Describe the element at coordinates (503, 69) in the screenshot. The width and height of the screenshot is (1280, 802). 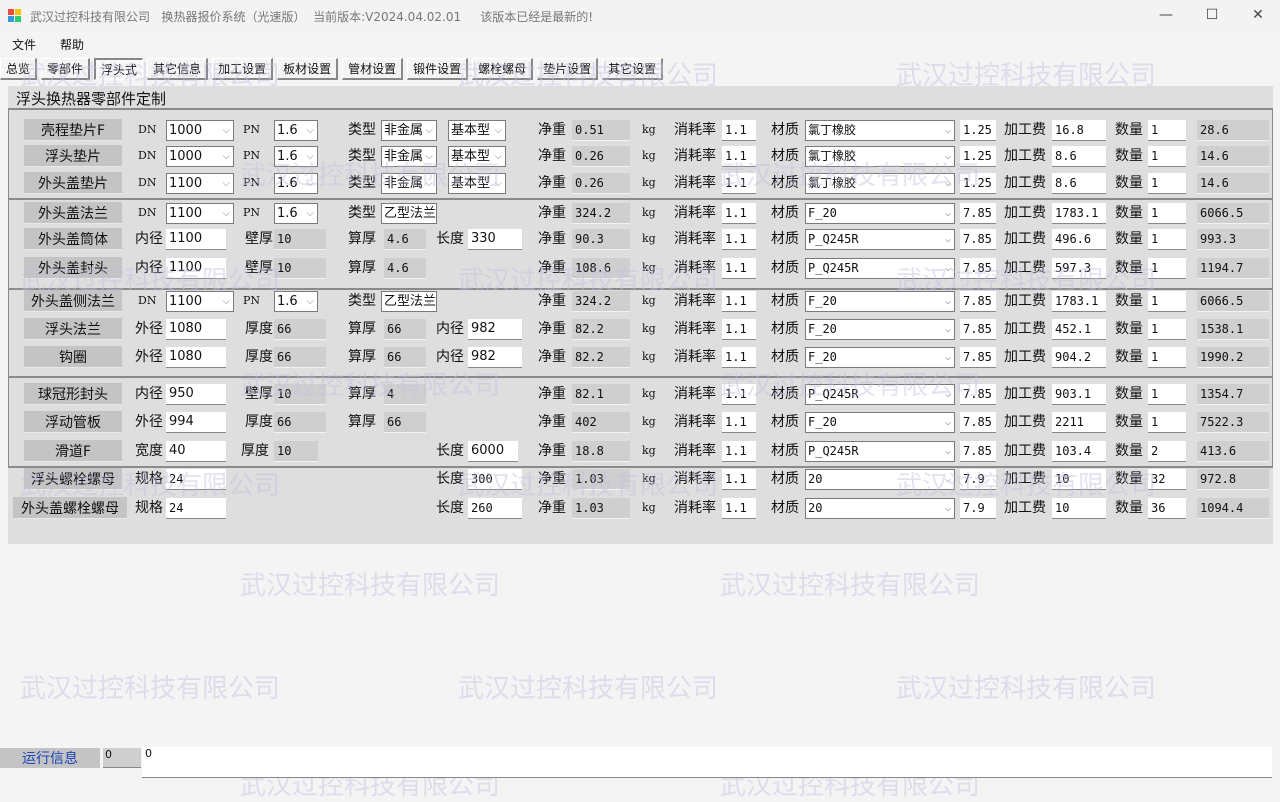
I see `tab-8: 螺栓螺母` at that location.